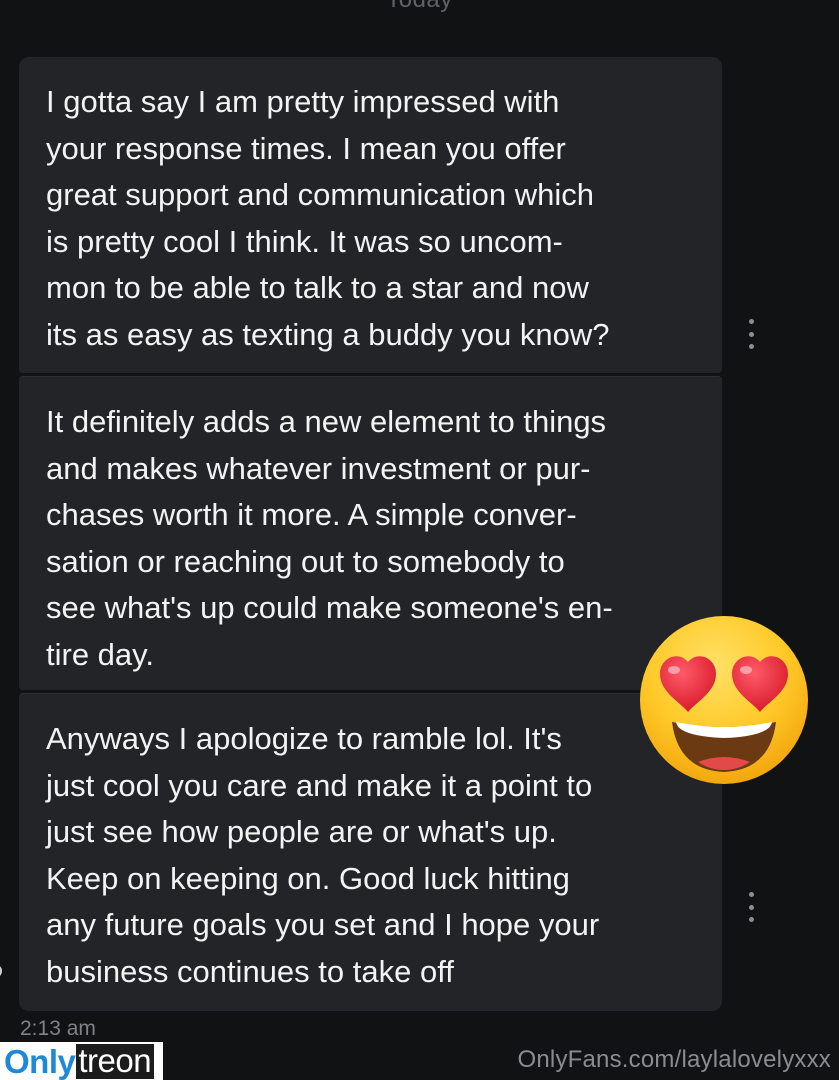 Image resolution: width=839 pixels, height=1080 pixels. Describe the element at coordinates (419, 7) in the screenshot. I see `day-divider-label: Today` at that location.